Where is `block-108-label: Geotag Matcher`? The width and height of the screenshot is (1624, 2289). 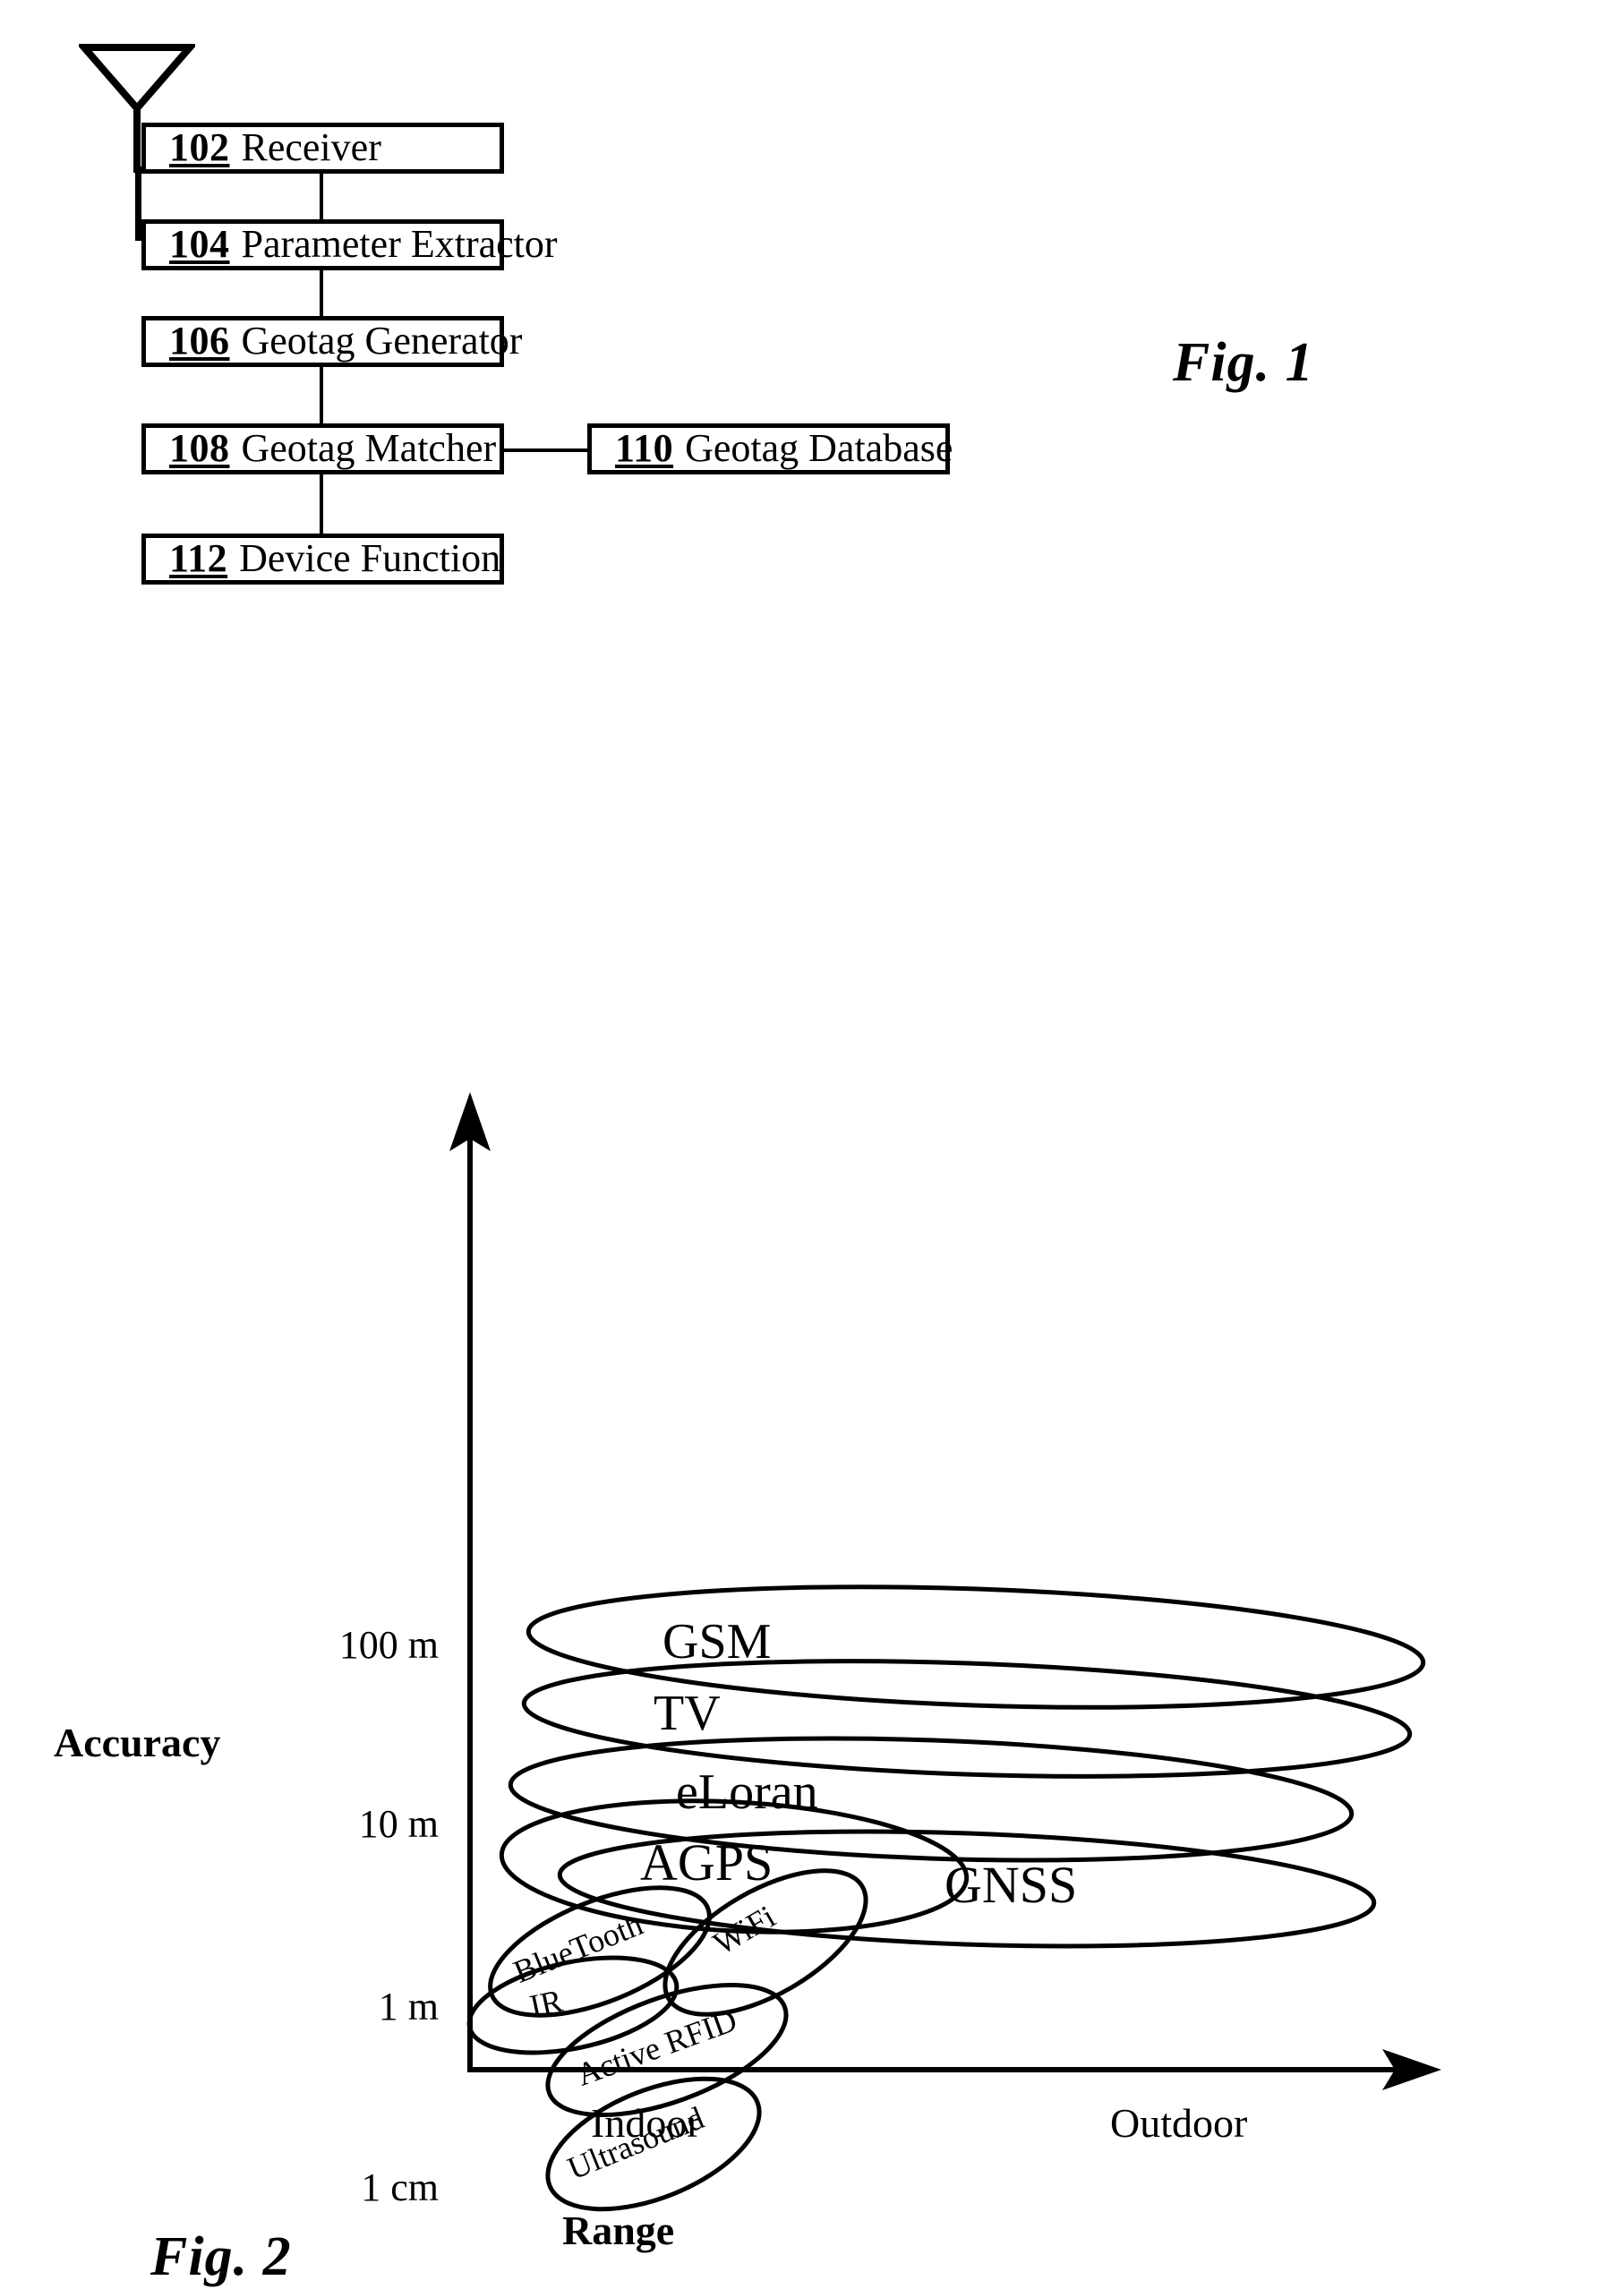 block-108-label: Geotag Matcher is located at coordinates (369, 448).